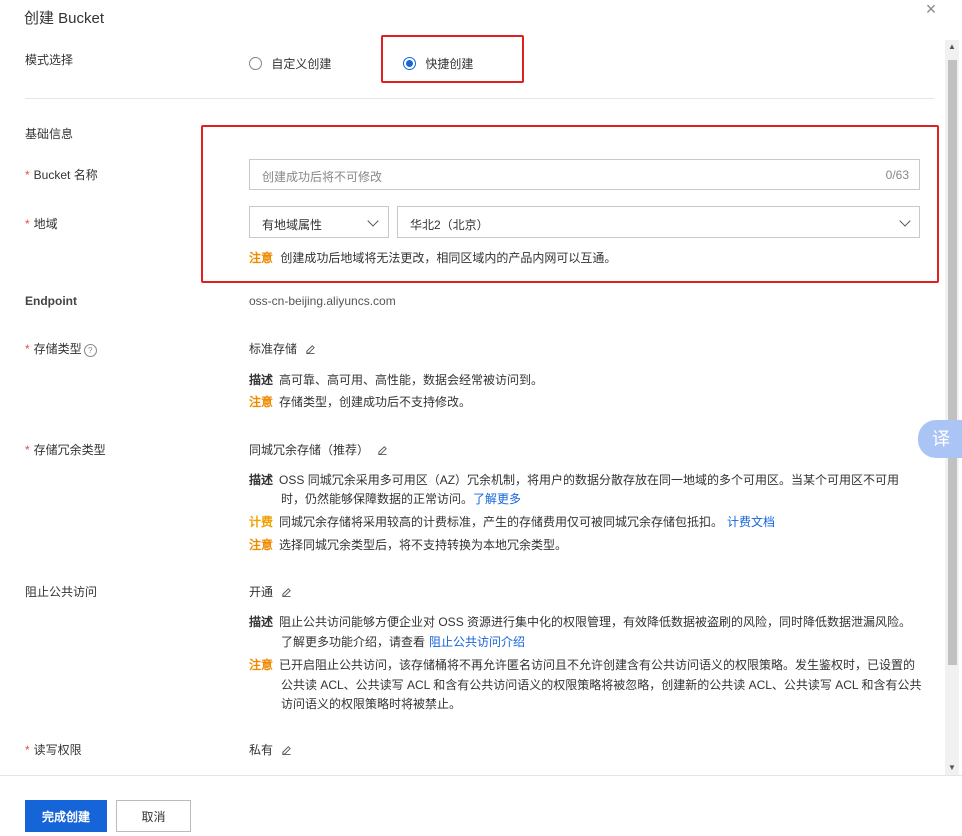 The height and width of the screenshot is (836, 962). Describe the element at coordinates (409, 63) in the screenshot. I see `radio-checked-icon` at that location.